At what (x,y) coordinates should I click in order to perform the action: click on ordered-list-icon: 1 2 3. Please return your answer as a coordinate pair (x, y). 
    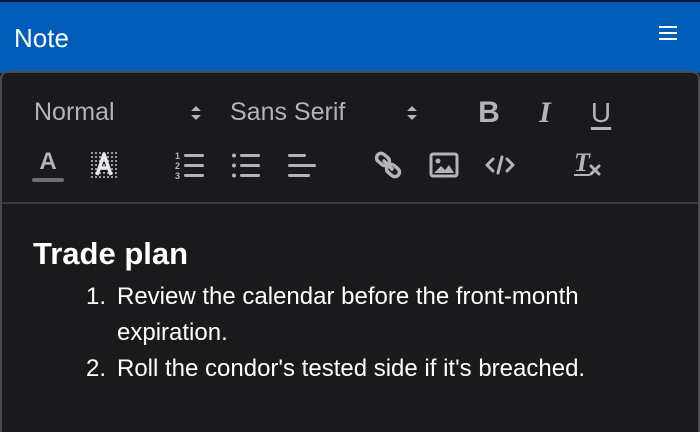
    Looking at the image, I should click on (189, 165).